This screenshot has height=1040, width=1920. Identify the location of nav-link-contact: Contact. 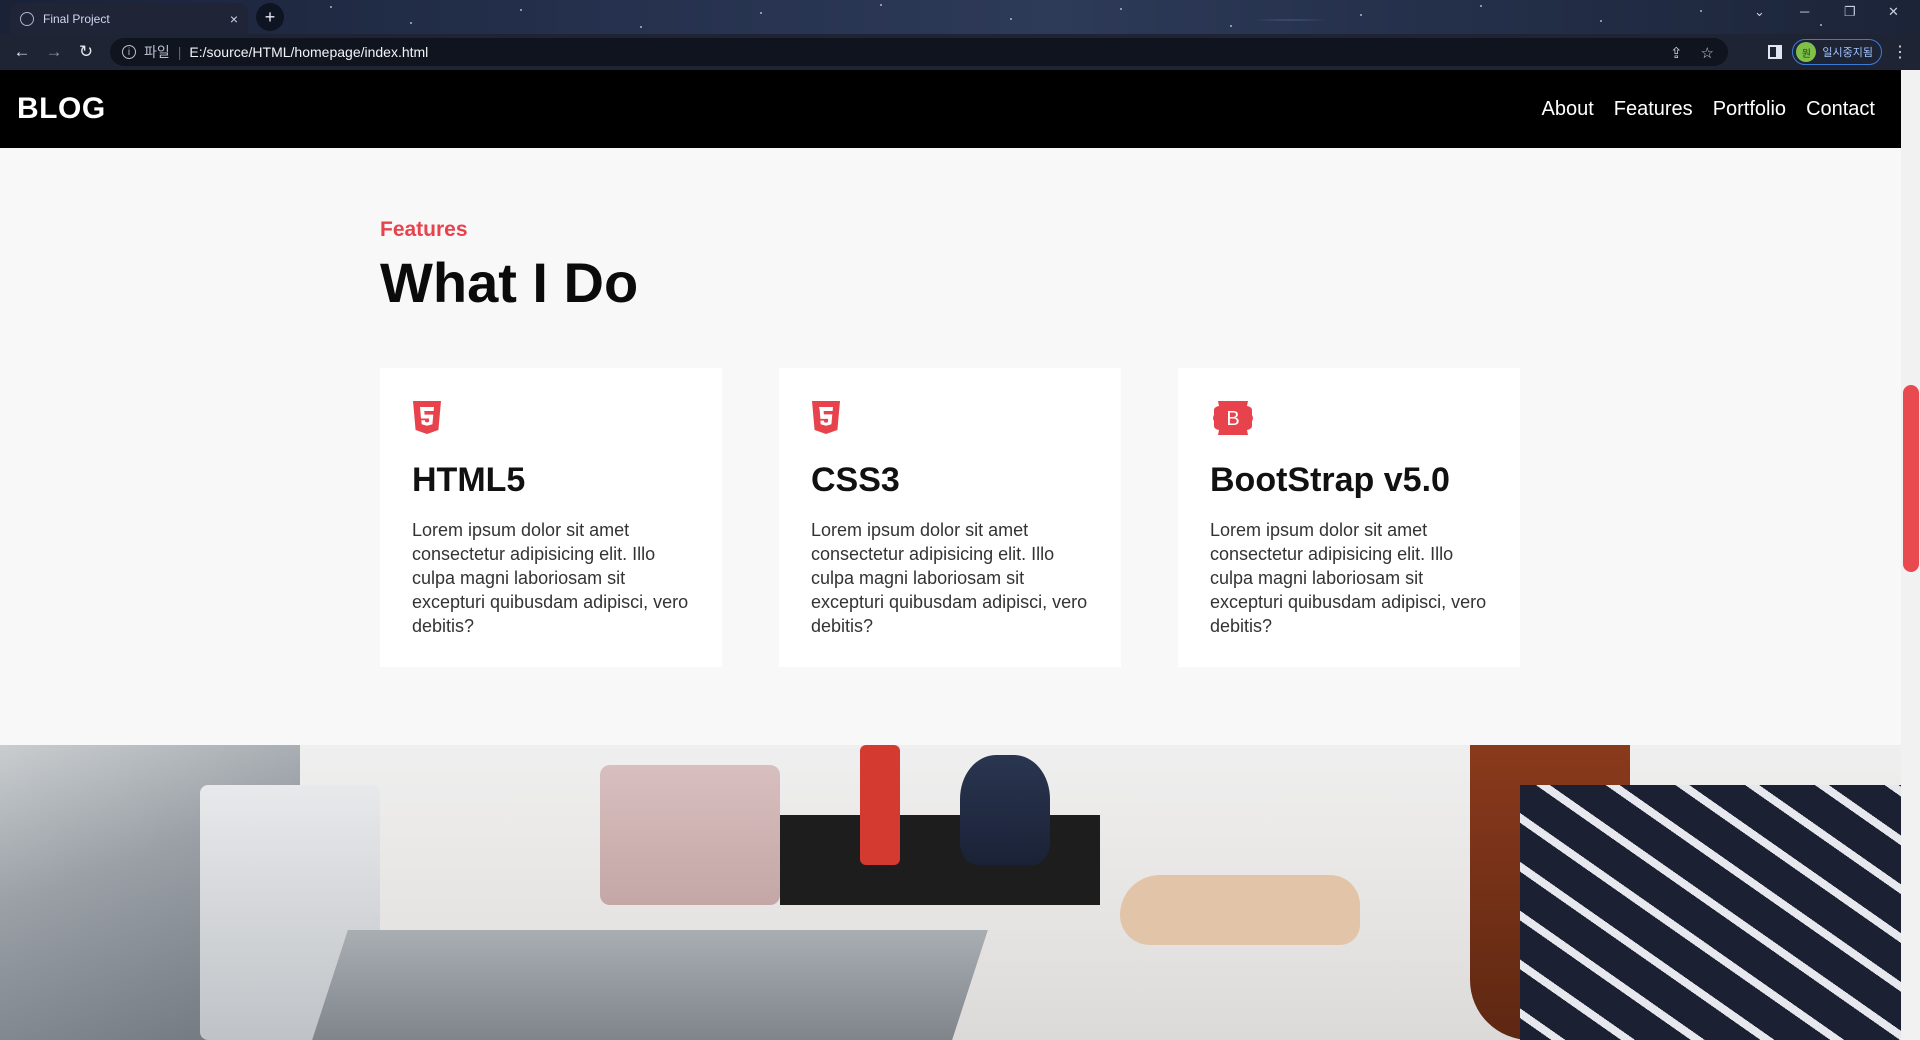
(1840, 109).